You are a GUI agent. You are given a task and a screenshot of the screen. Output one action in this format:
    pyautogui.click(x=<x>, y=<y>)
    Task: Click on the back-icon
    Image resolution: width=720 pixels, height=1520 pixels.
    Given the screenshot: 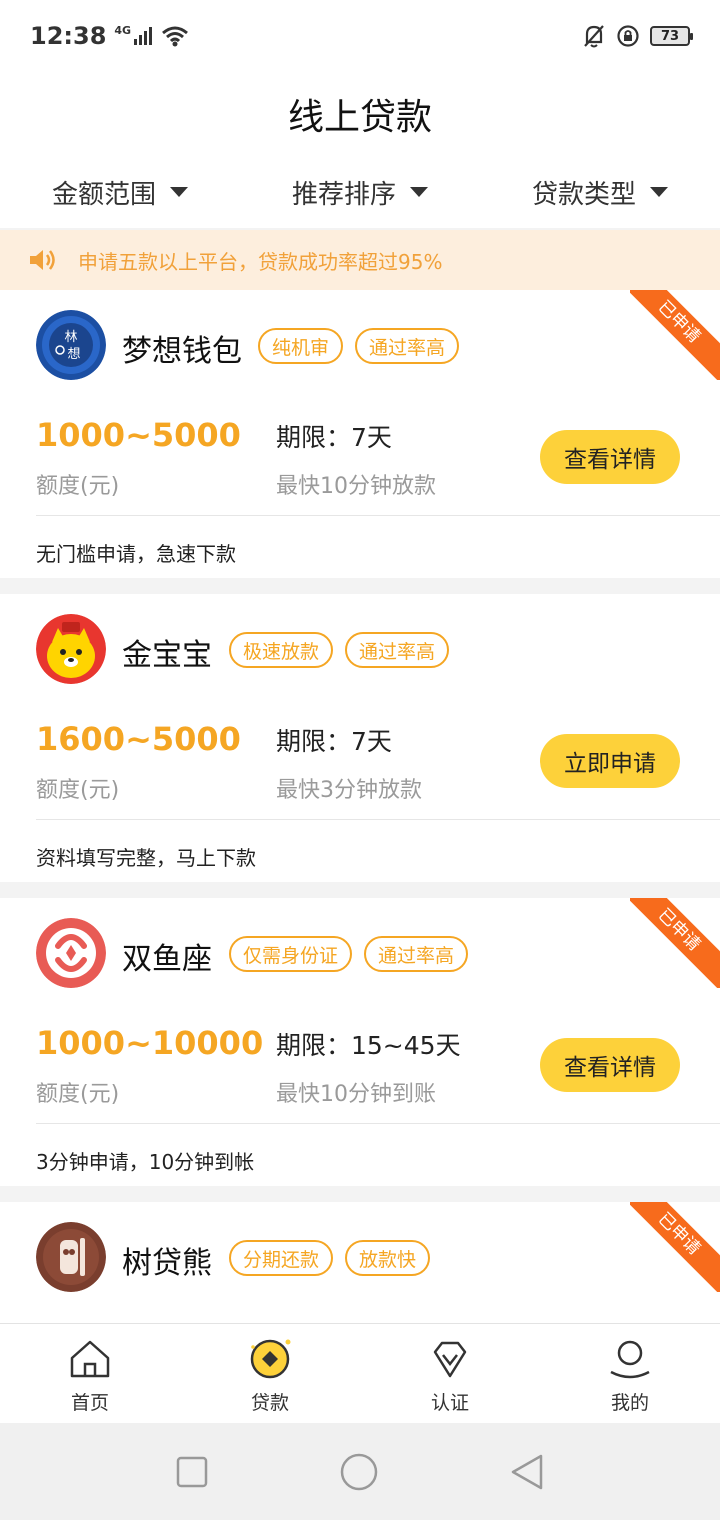 What is the action you would take?
    pyautogui.click(x=527, y=1472)
    